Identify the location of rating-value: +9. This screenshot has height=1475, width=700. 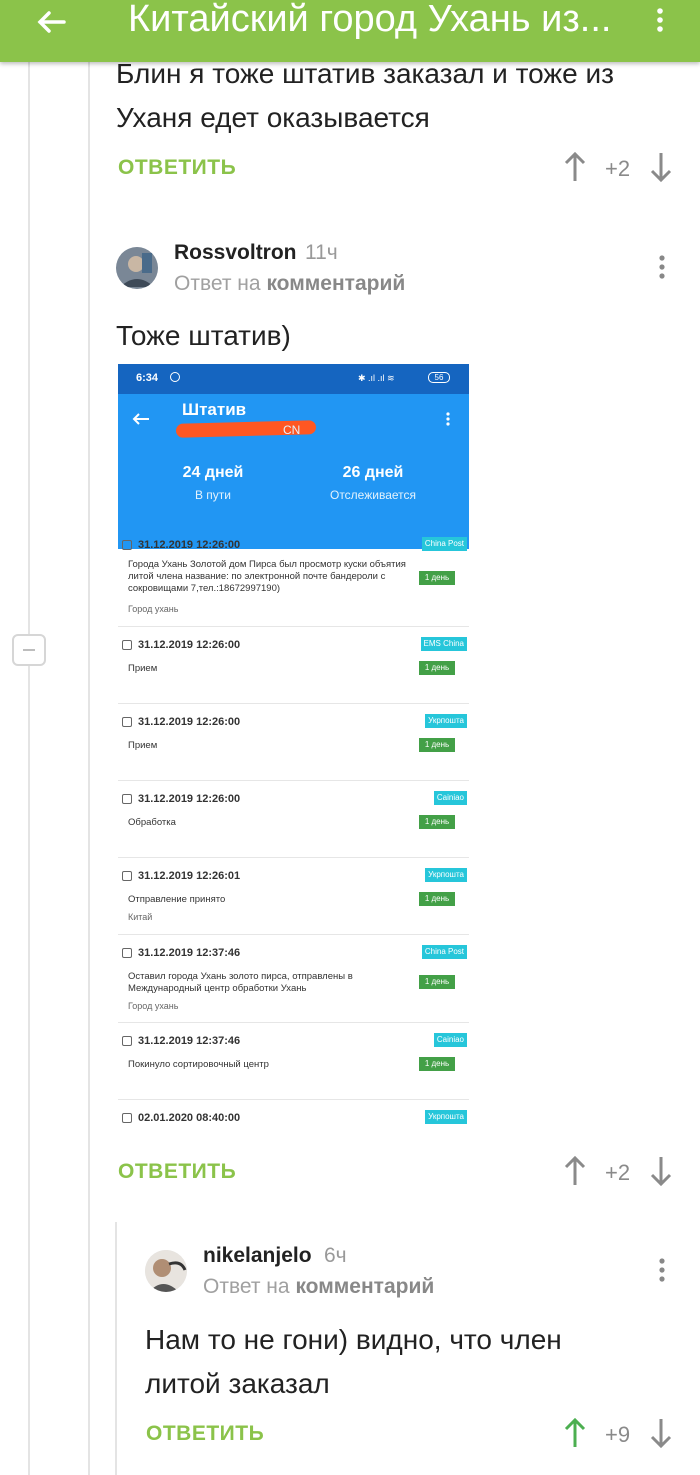
(618, 1434).